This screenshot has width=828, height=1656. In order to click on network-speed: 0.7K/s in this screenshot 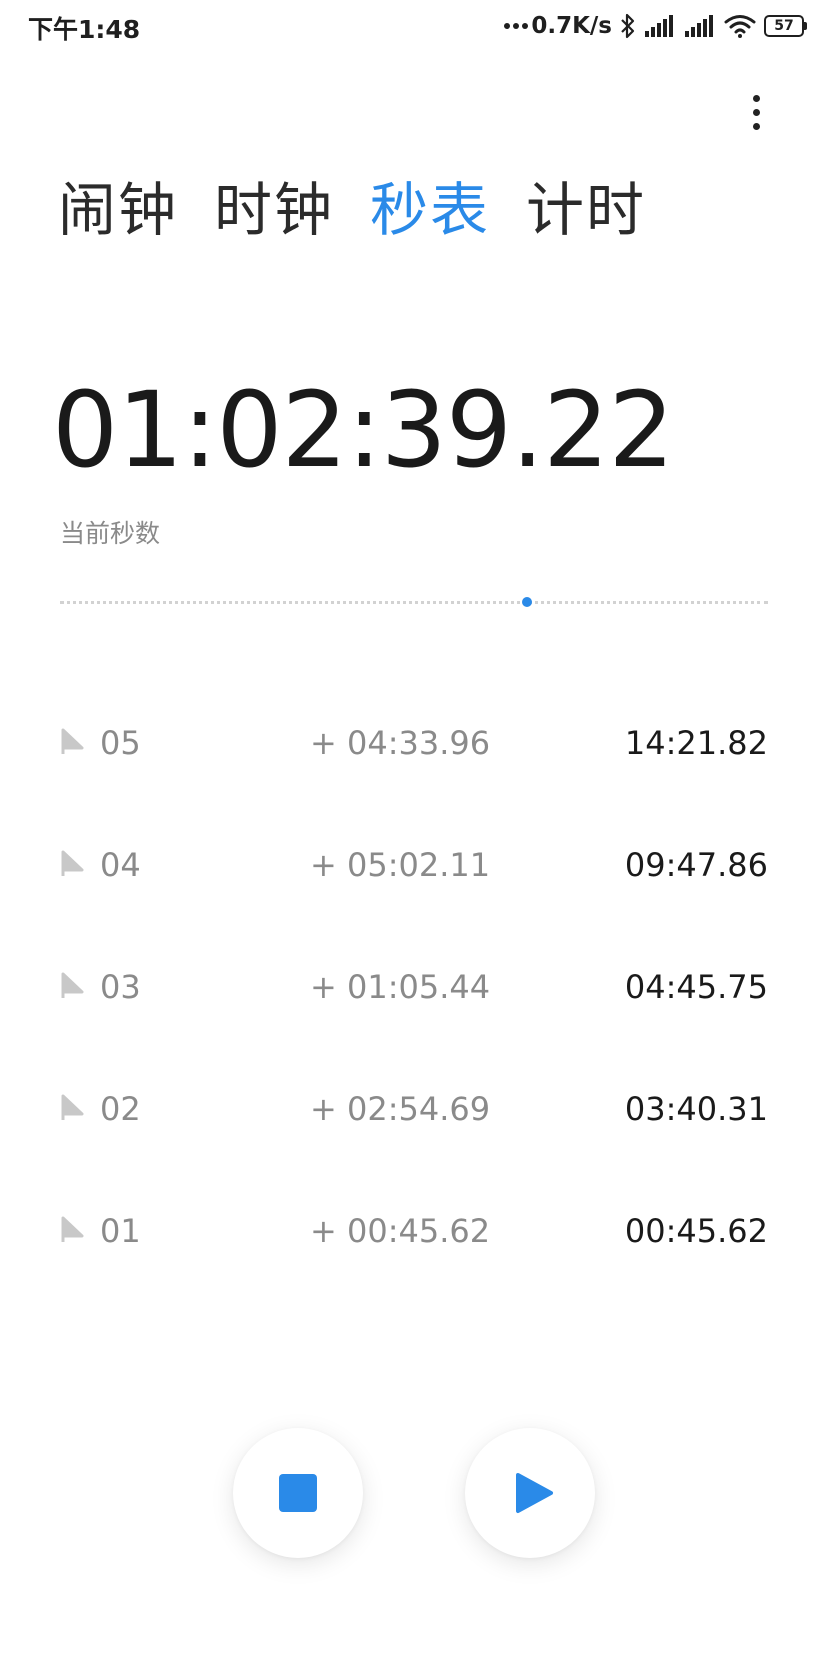, I will do `click(558, 26)`.